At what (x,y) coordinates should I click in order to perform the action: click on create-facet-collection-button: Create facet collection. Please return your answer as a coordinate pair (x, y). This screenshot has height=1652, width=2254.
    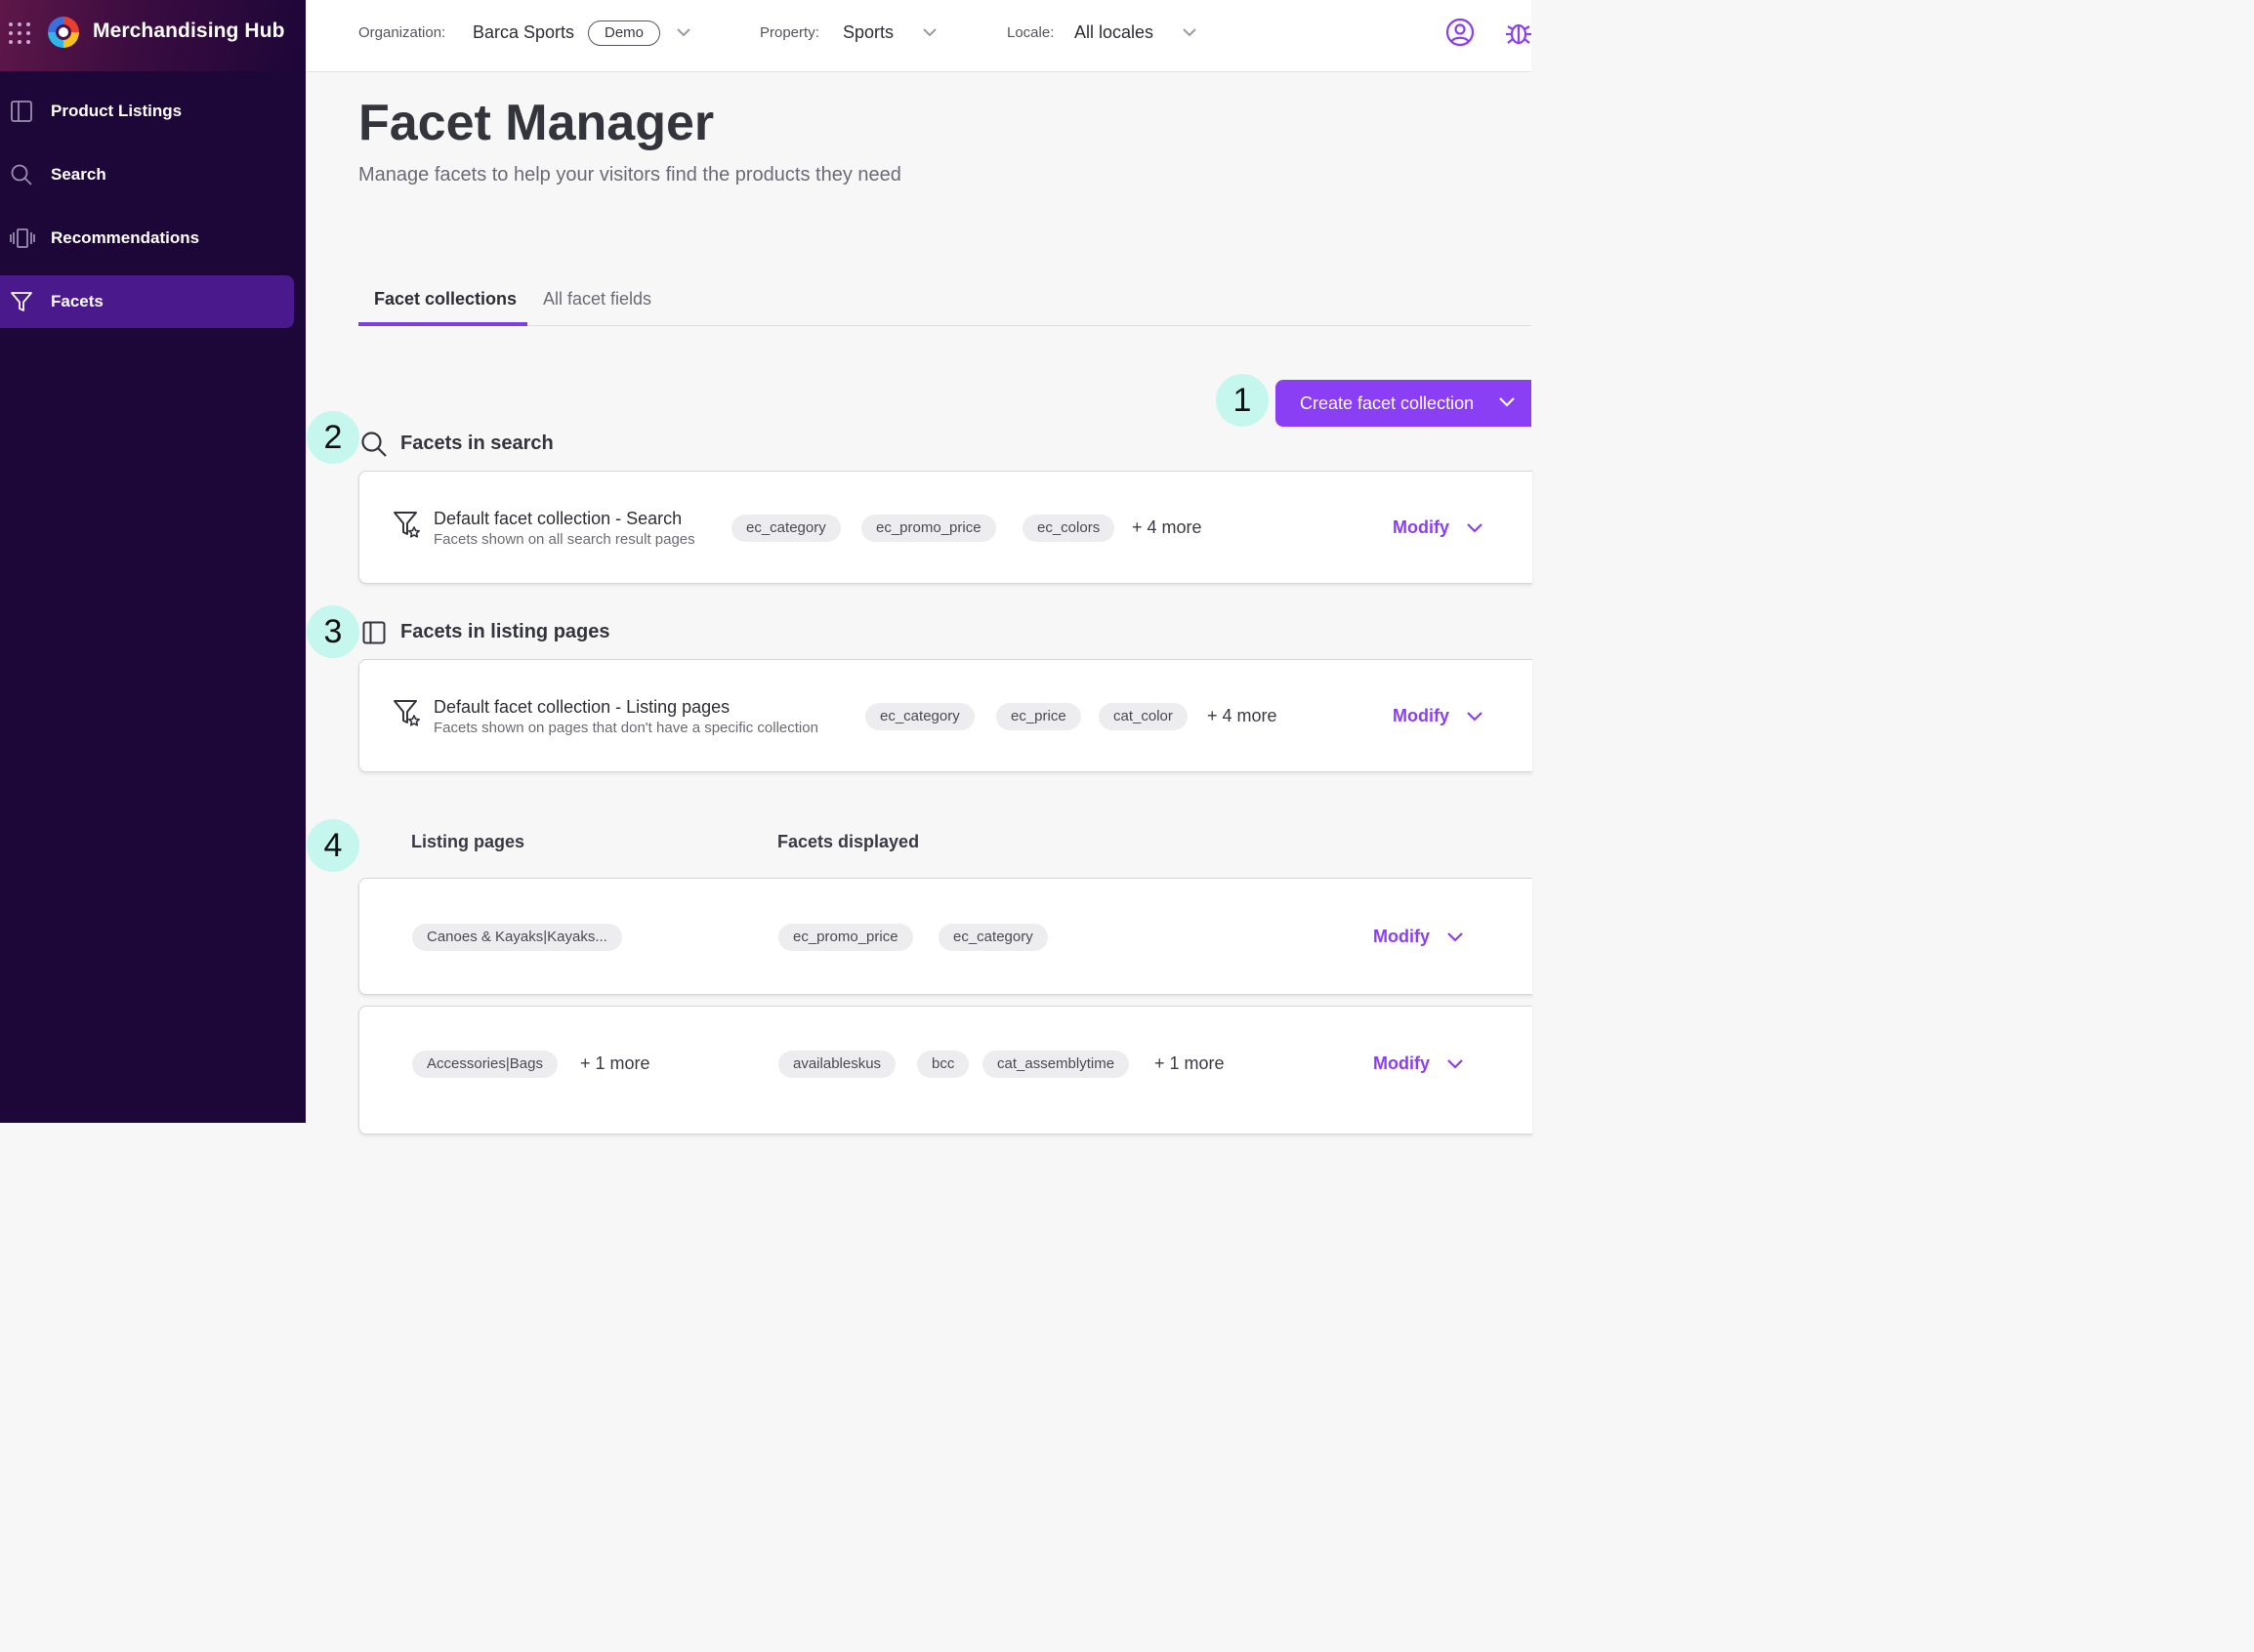
    Looking at the image, I should click on (1403, 403).